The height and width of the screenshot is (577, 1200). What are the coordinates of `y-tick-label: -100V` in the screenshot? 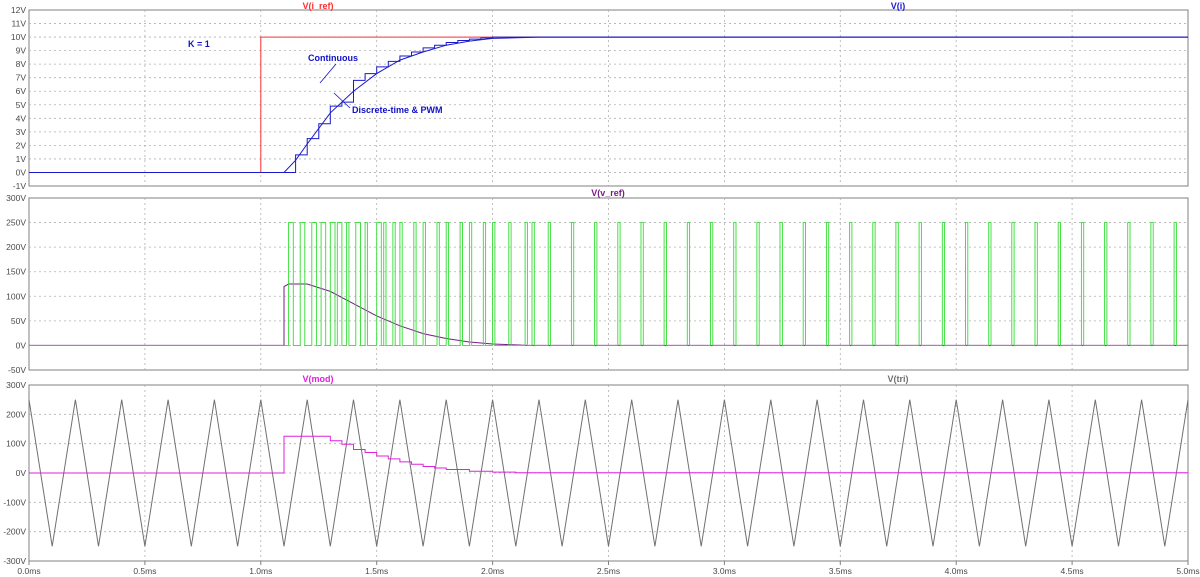 It's located at (14, 502).